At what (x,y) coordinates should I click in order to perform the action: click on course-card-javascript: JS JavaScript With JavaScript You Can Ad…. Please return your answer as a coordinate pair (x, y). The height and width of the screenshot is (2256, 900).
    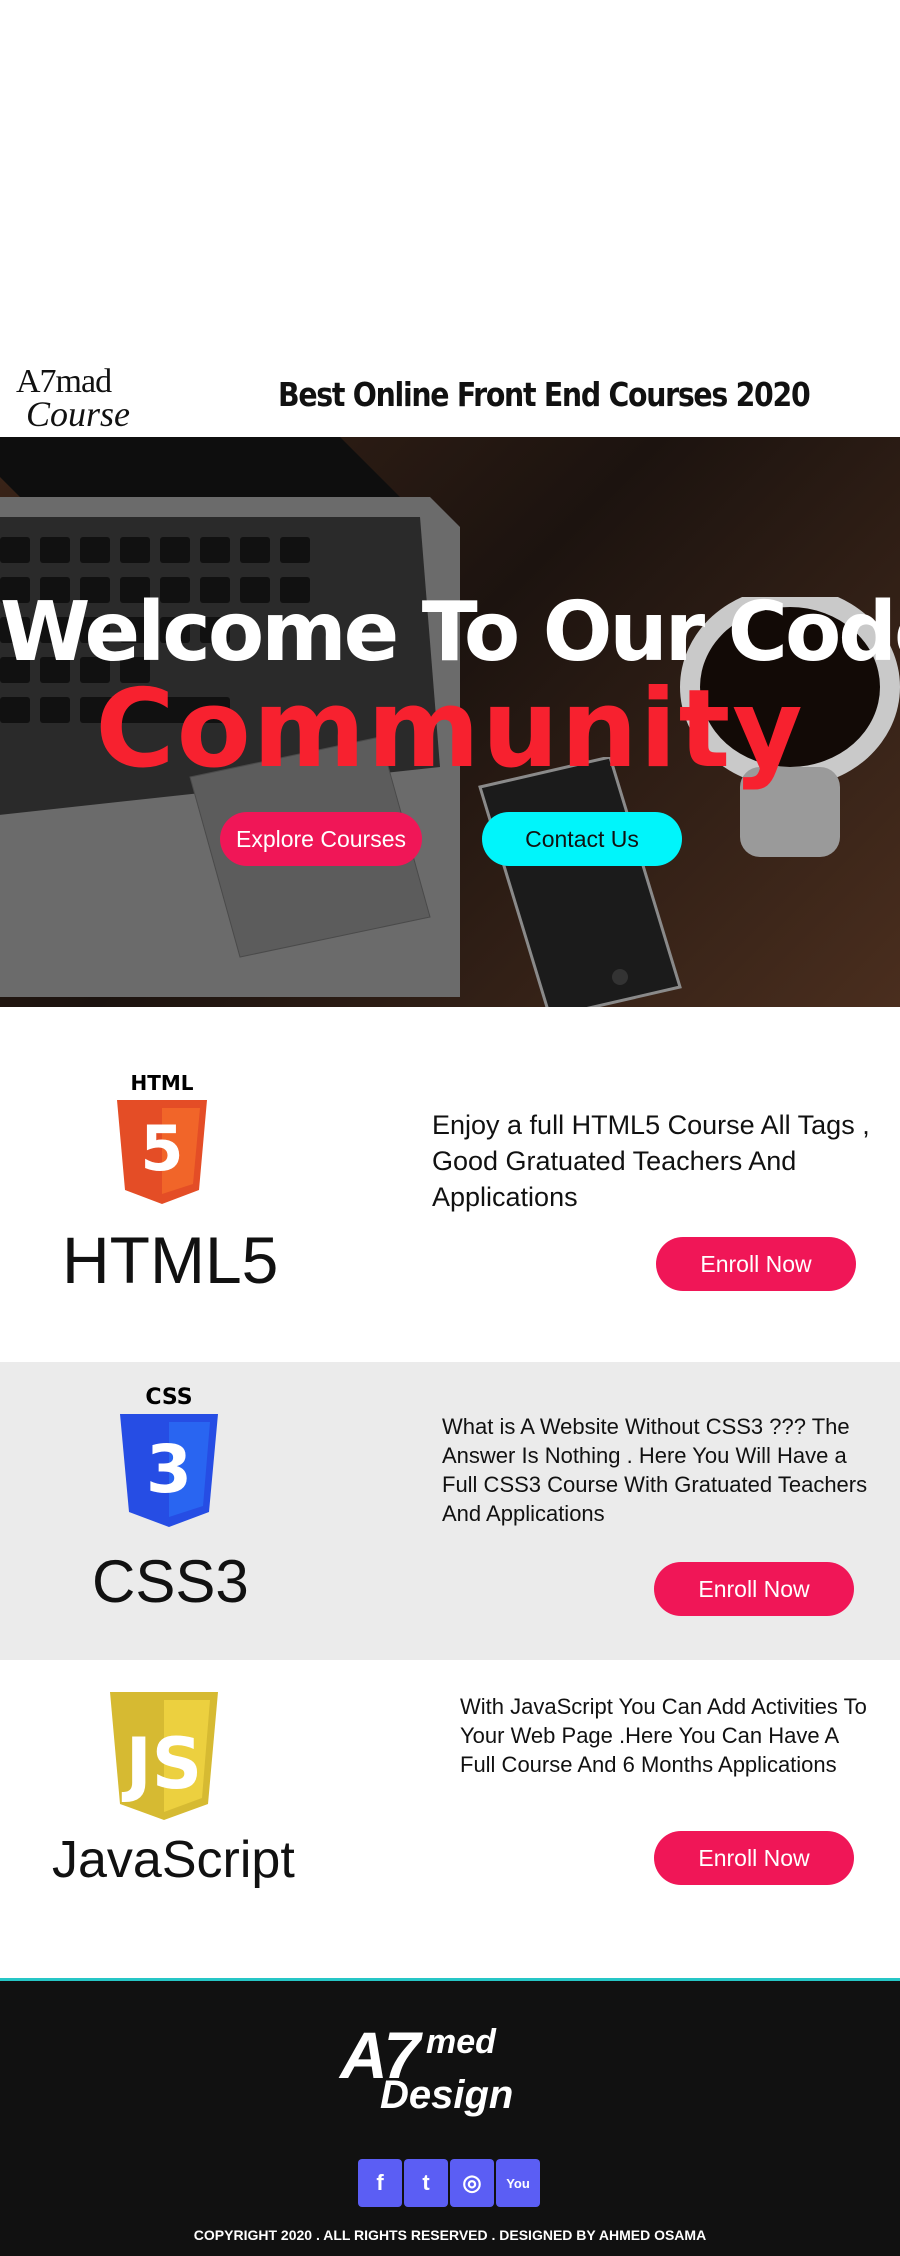
    Looking at the image, I should click on (450, 1819).